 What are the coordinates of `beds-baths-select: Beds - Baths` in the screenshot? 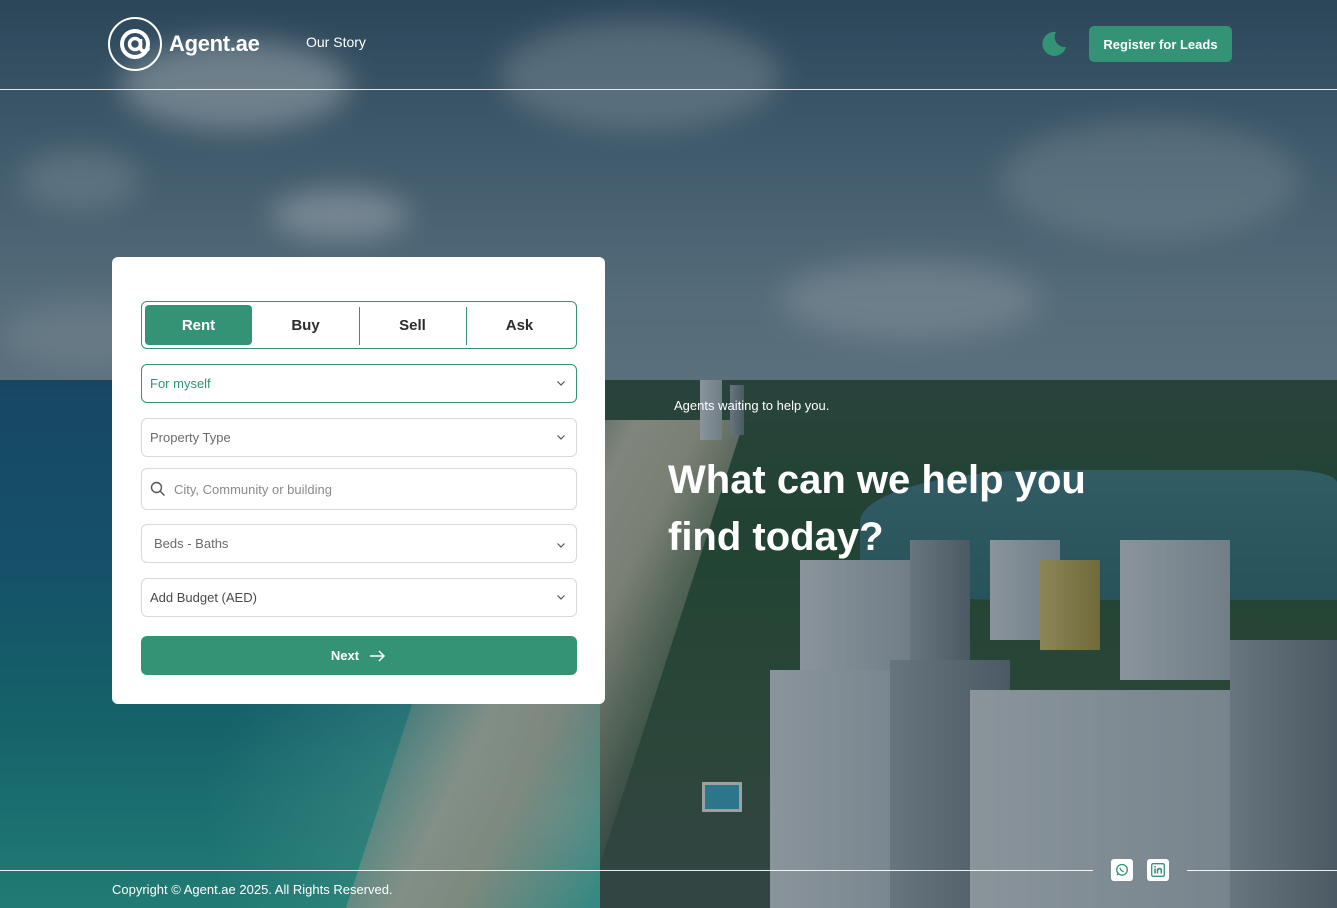 It's located at (359, 543).